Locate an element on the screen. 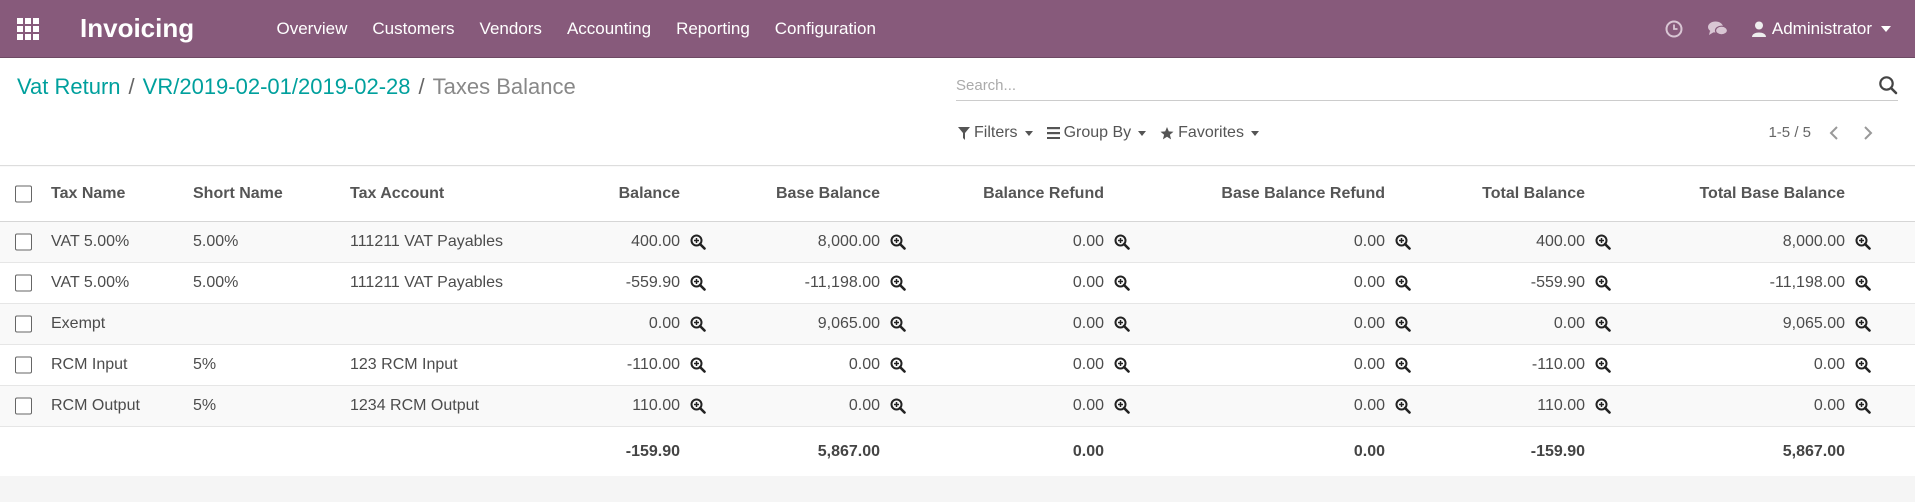 Image resolution: width=1915 pixels, height=502 pixels. menu-accounting: Accounting is located at coordinates (608, 29).